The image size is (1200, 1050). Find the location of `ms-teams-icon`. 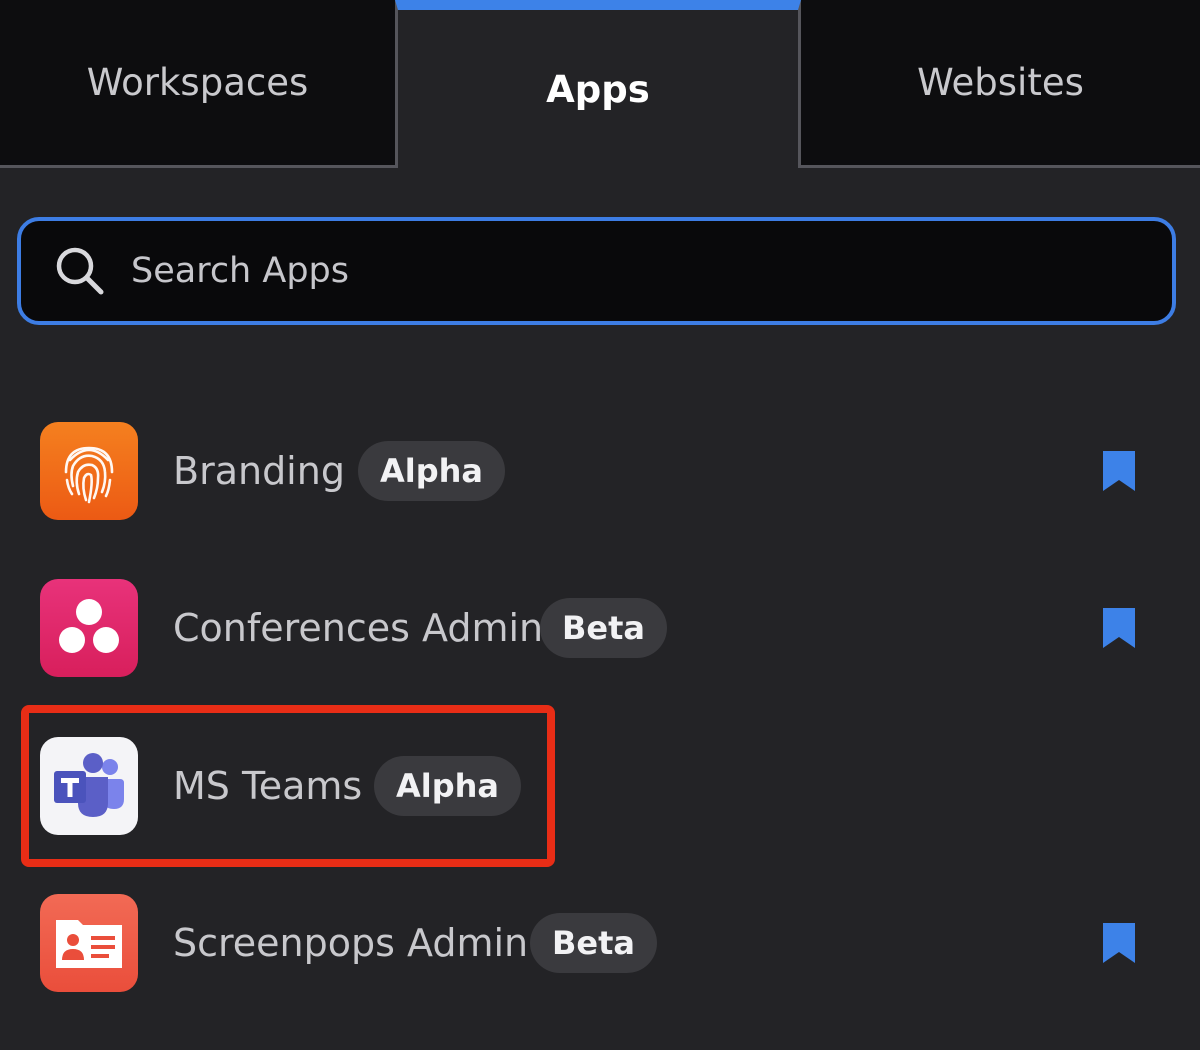

ms-teams-icon is located at coordinates (89, 786).